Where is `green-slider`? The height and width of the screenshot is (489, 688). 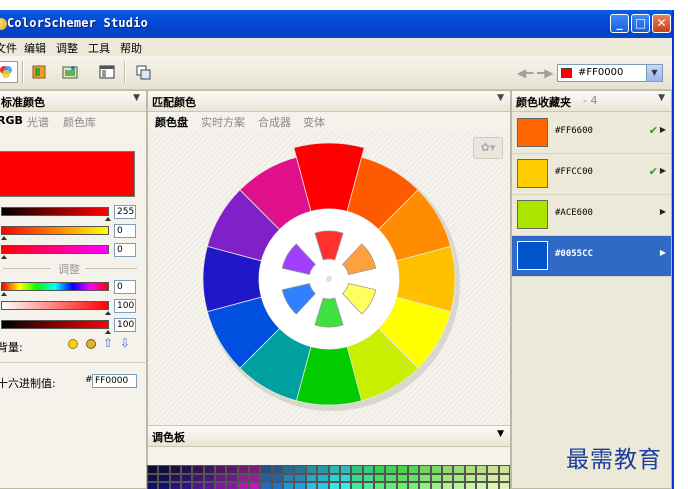
green-slider is located at coordinates (55, 230).